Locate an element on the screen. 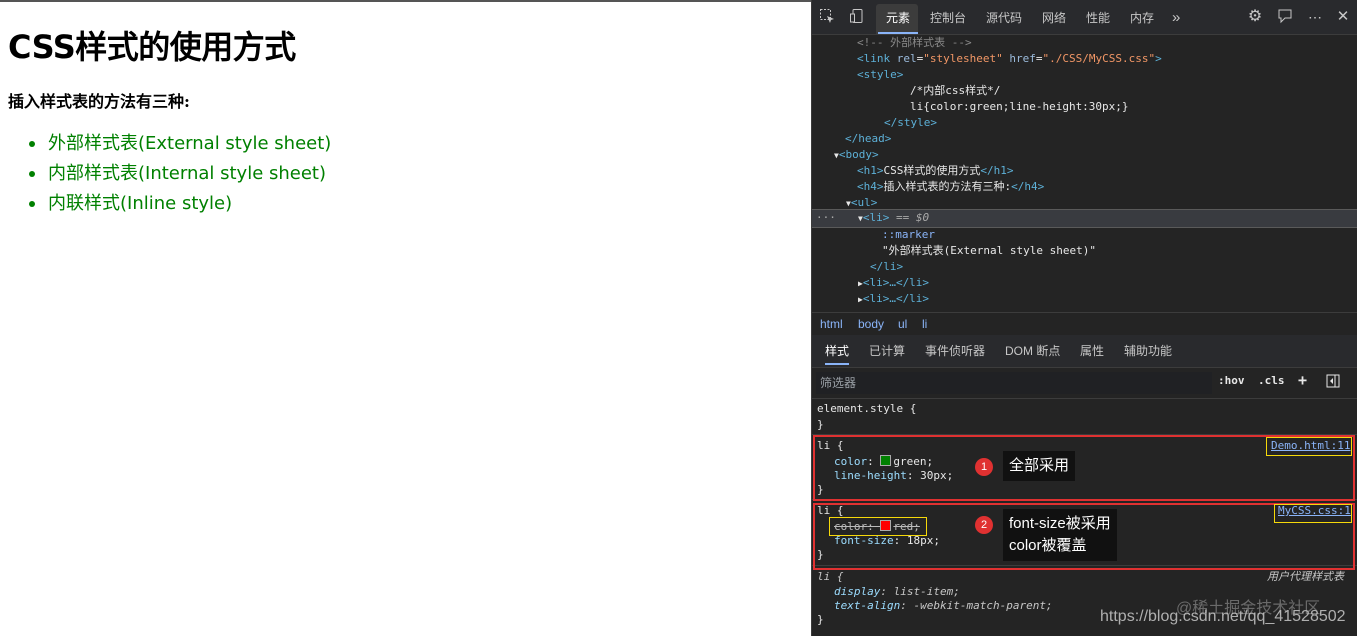  devtools-toolbar: 元素 控制台 源代码 网络 性能 内存 » ⚙ ⋯ ✕ is located at coordinates (1084, 17).